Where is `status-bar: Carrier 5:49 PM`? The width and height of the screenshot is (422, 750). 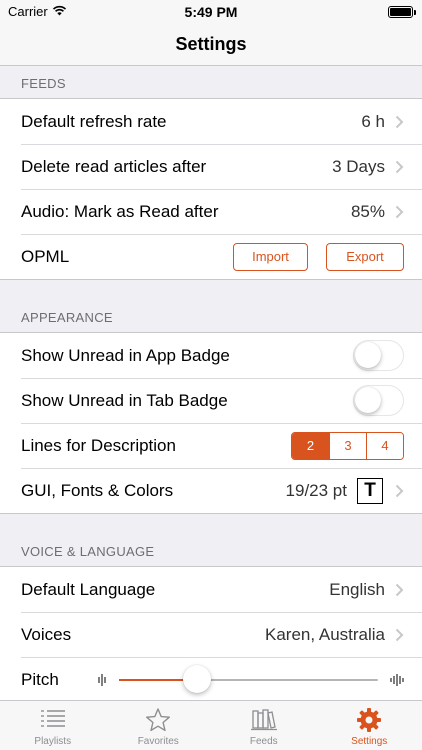 status-bar: Carrier 5:49 PM is located at coordinates (211, 12).